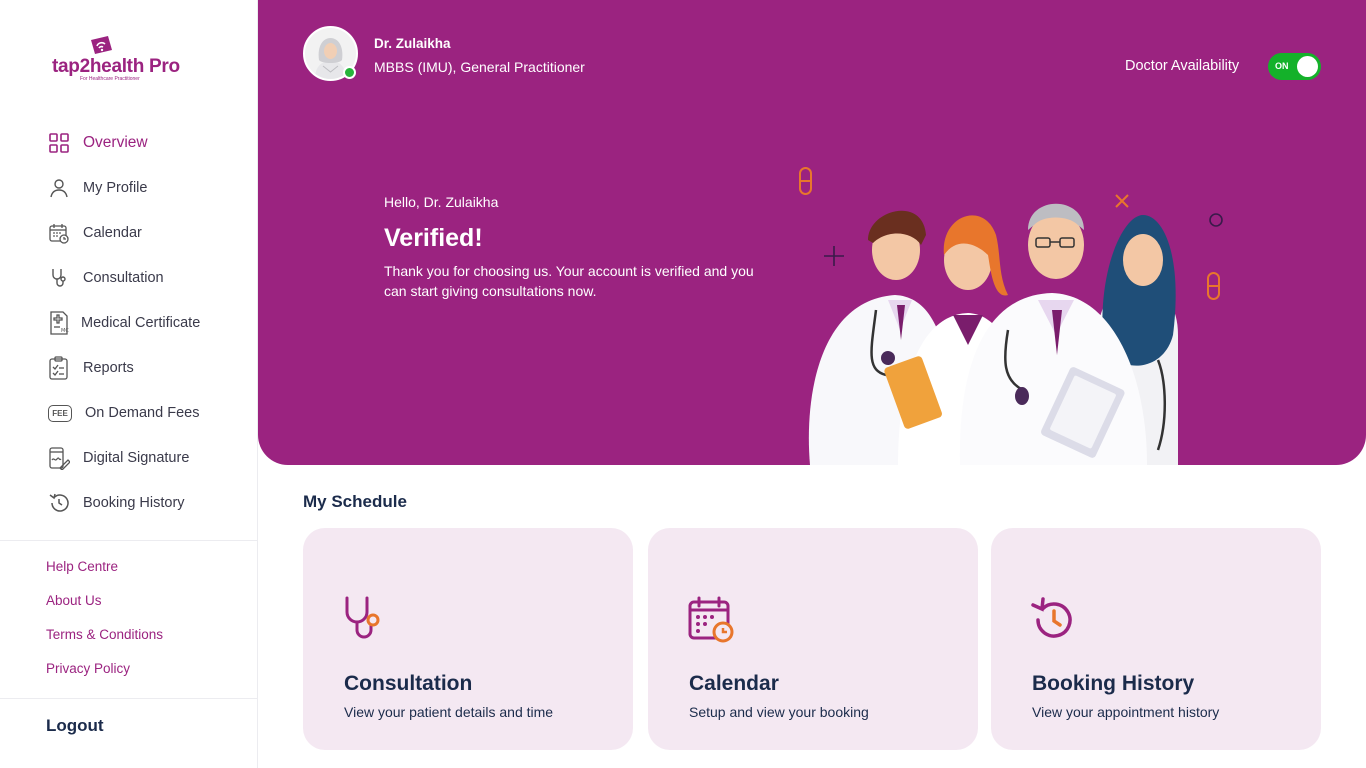  Describe the element at coordinates (115, 188) in the screenshot. I see `sidebar-item-label: My Profile` at that location.